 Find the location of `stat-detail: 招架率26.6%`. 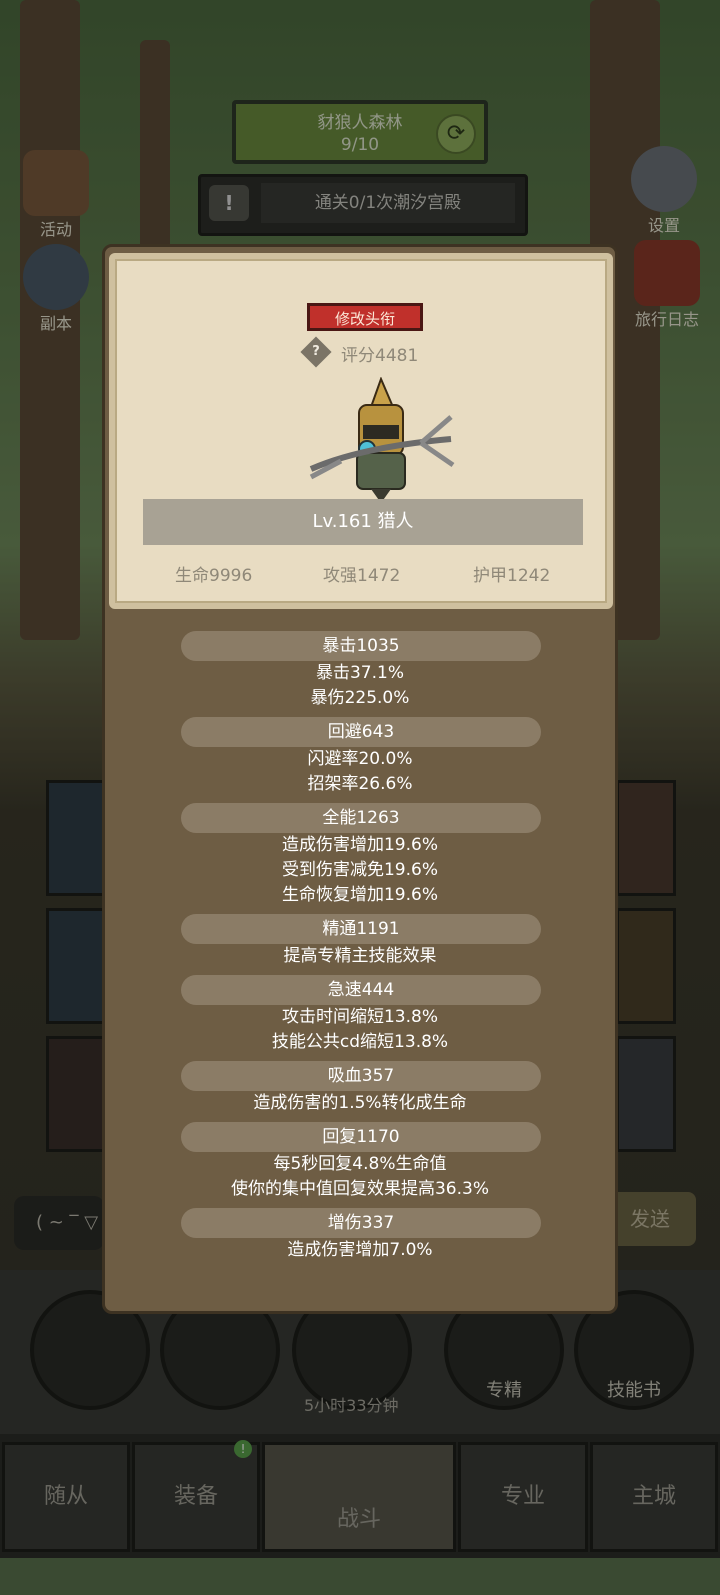

stat-detail: 招架率26.6% is located at coordinates (360, 784).